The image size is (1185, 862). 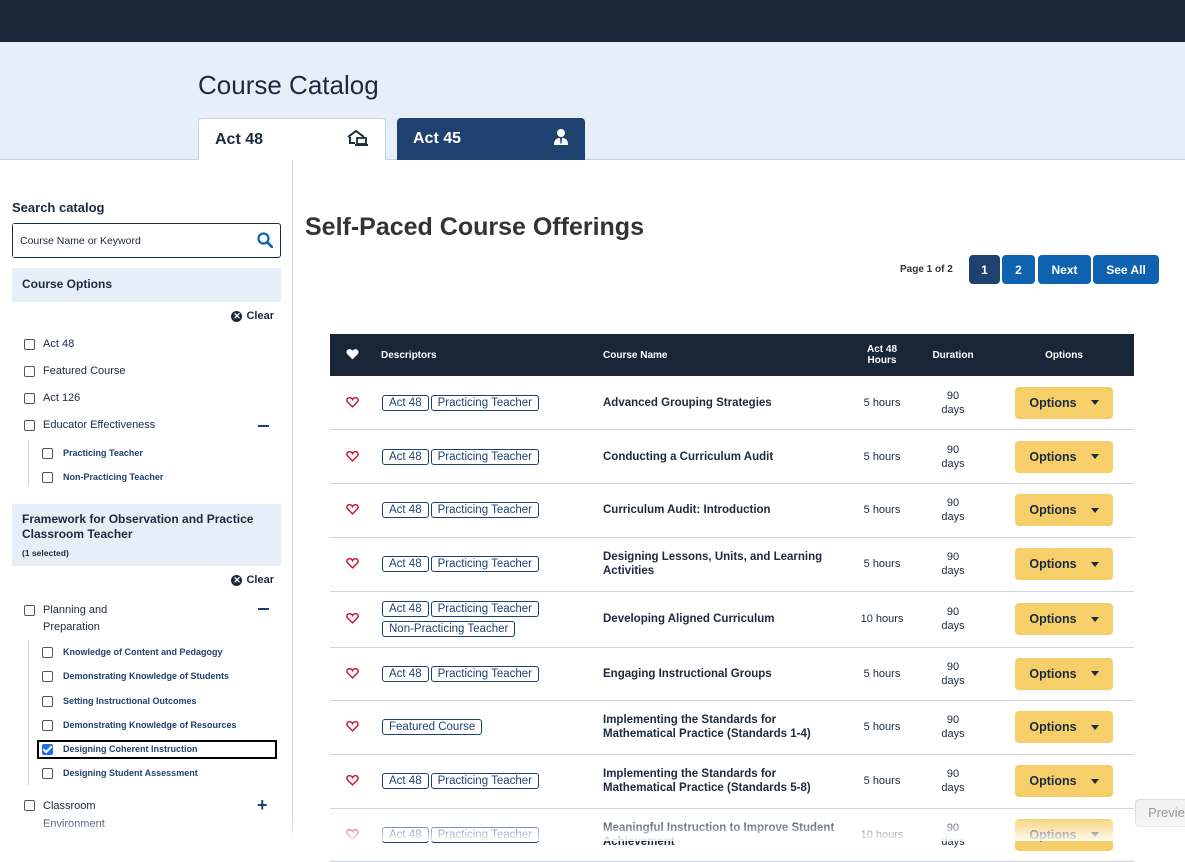 What do you see at coordinates (74, 815) in the screenshot?
I see `checkbox-classroom-environment: Classroom Environment` at bounding box center [74, 815].